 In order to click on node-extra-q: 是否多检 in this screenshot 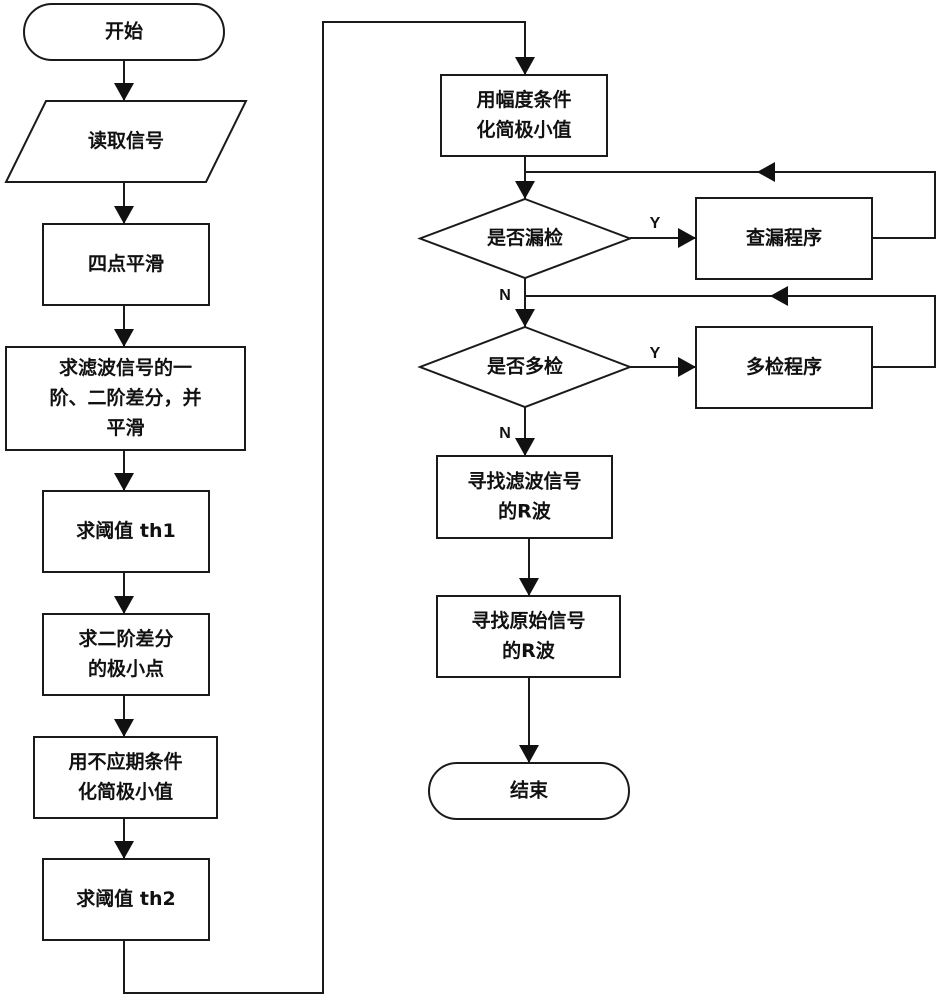, I will do `click(525, 367)`.